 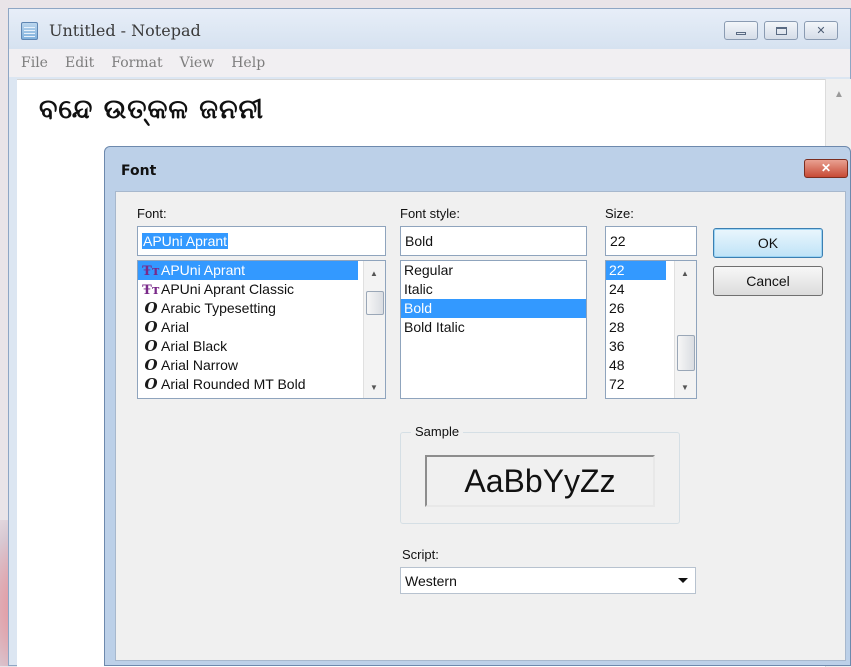 What do you see at coordinates (493, 270) in the screenshot?
I see `style-list-item: Regular` at bounding box center [493, 270].